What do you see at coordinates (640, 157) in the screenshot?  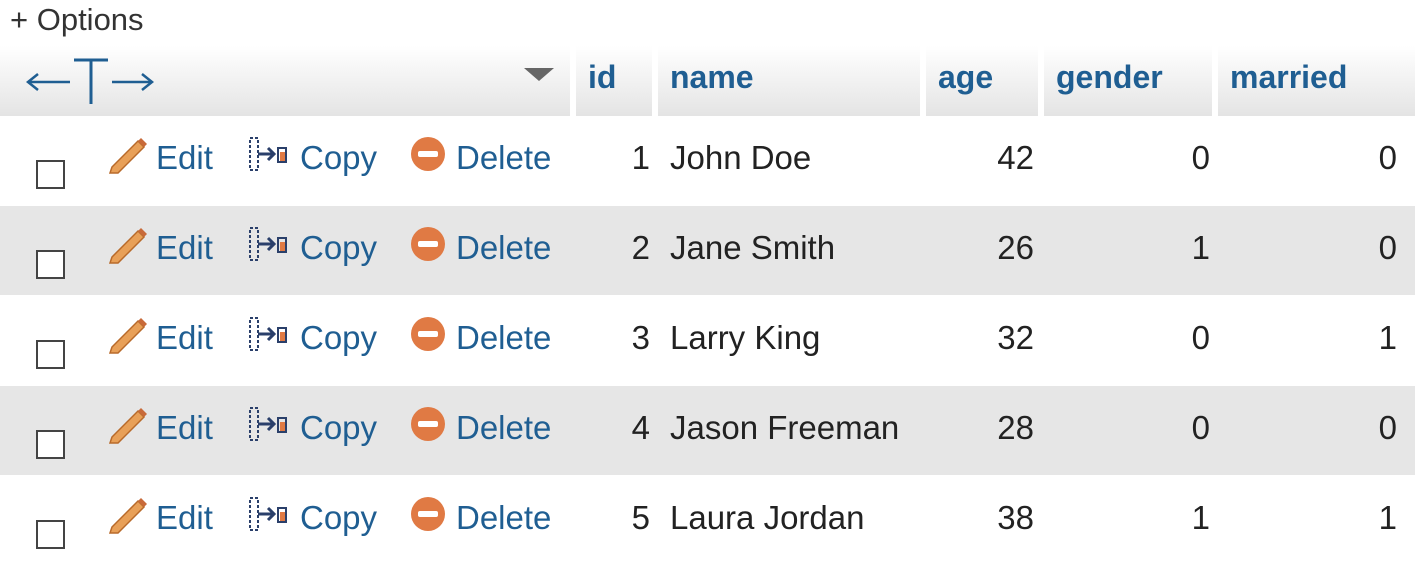 I see `cell-id: 1` at bounding box center [640, 157].